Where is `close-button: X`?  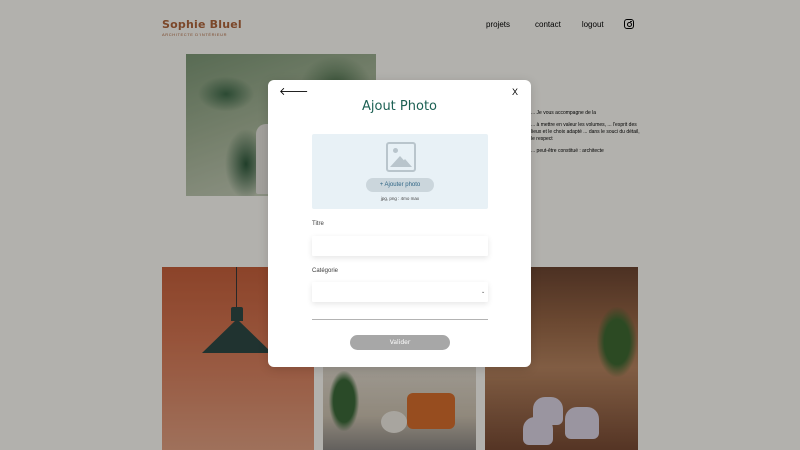 close-button: X is located at coordinates (515, 92).